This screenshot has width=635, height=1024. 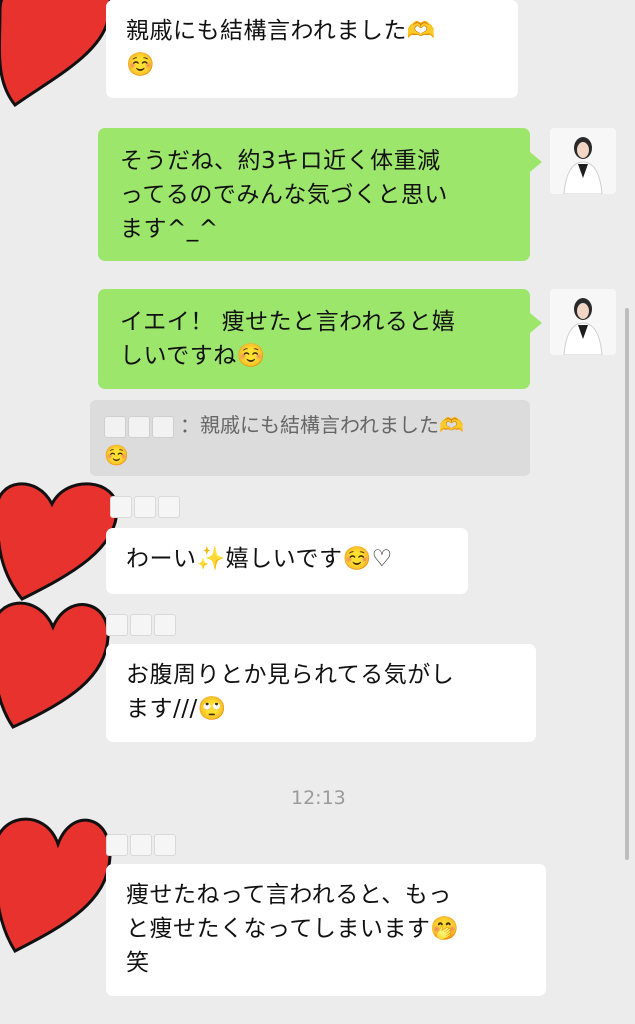 I want to click on incoming-message-bubble: お腹周りとか見られてる気がし ます///🙄, so click(x=321, y=693).